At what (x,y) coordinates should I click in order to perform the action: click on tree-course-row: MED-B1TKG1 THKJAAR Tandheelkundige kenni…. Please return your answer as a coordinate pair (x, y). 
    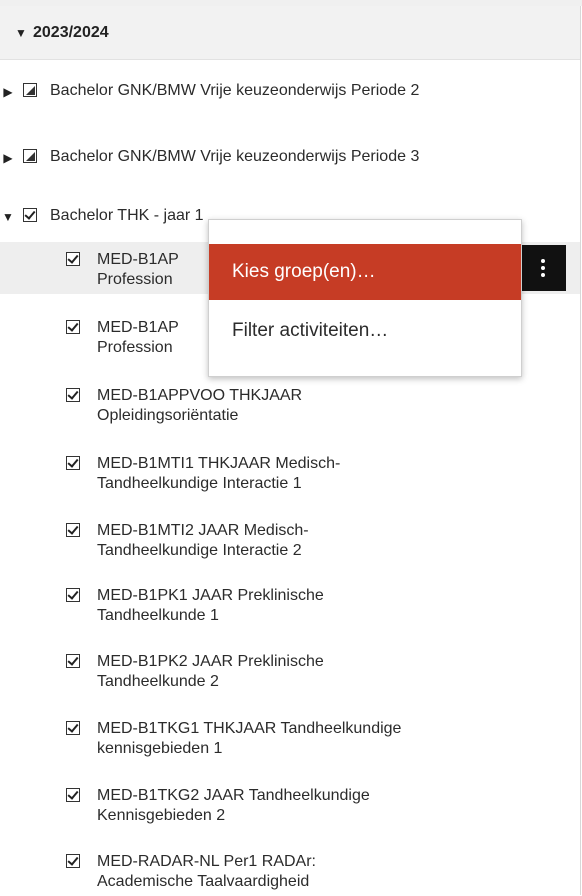
    Looking at the image, I should click on (290, 741).